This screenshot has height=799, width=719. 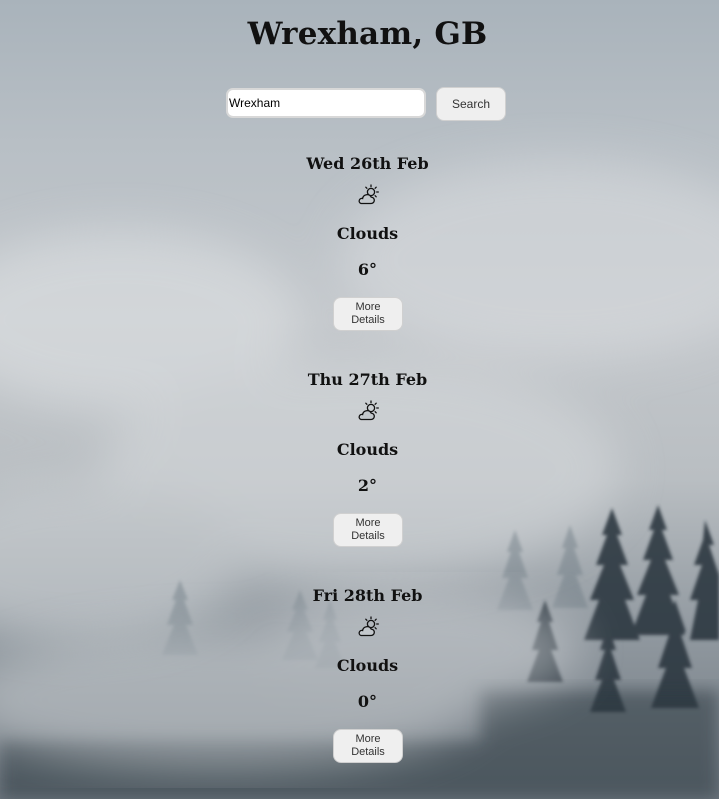 What do you see at coordinates (367, 379) in the screenshot?
I see `forecast-date: Thu 27th Feb` at bounding box center [367, 379].